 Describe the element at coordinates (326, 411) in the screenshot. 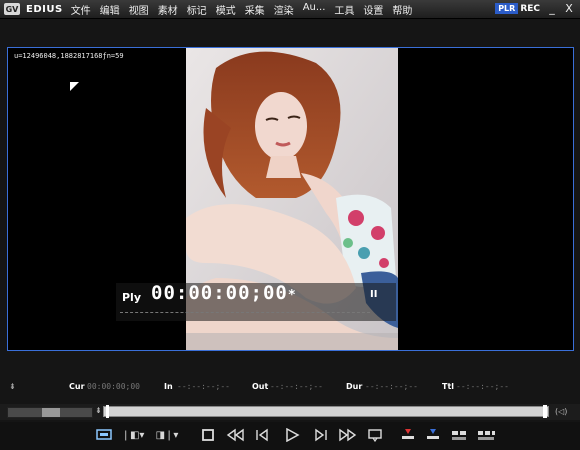

I see `position-slider` at that location.